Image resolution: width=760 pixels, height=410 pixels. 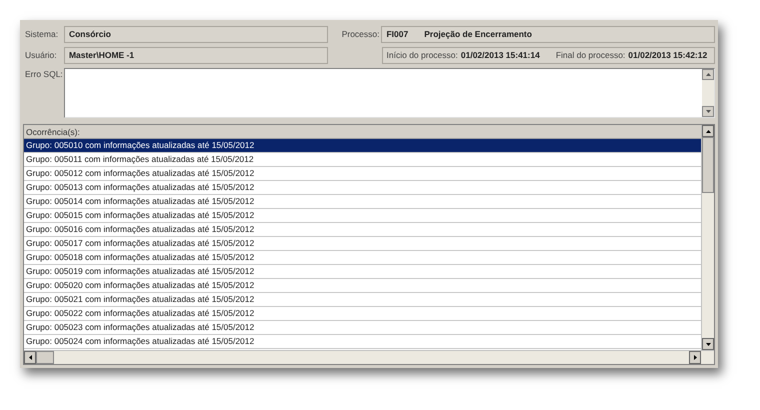 I want to click on scroll-down-button, so click(x=708, y=344).